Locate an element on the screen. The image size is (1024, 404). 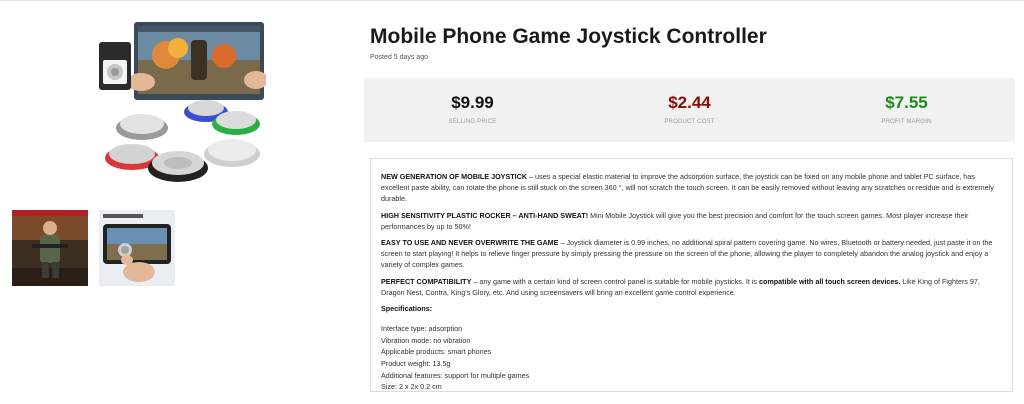
profit-margin-value: $7.55 is located at coordinates (906, 102).